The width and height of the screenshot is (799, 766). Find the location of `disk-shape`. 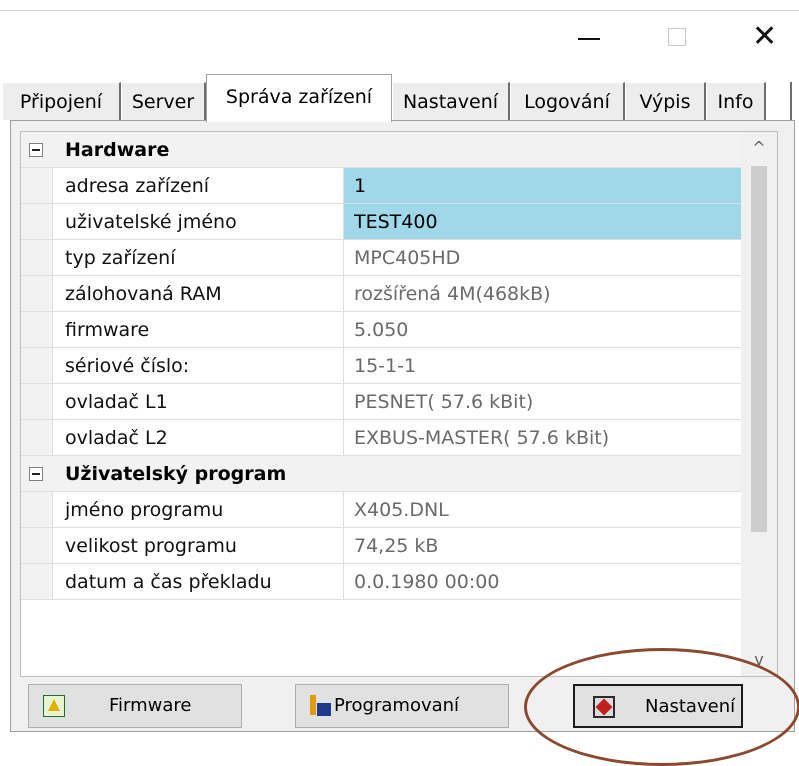

disk-shape is located at coordinates (324, 709).